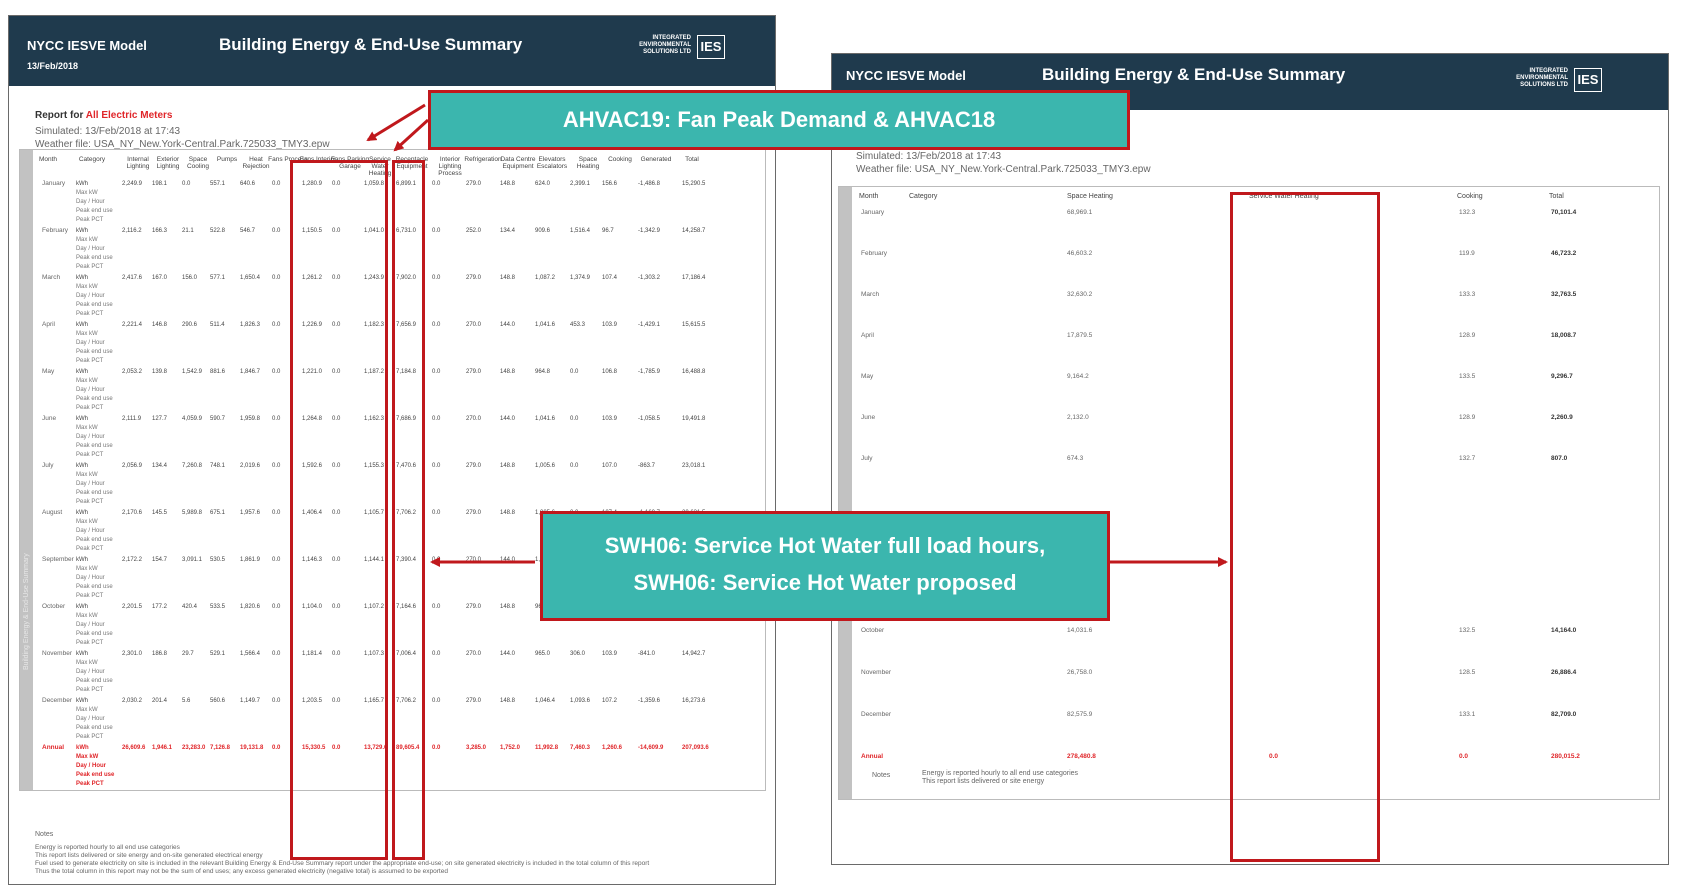 This screenshot has width=1687, height=887. What do you see at coordinates (1467, 294) in the screenshot?
I see `cooking-value: 133.3` at bounding box center [1467, 294].